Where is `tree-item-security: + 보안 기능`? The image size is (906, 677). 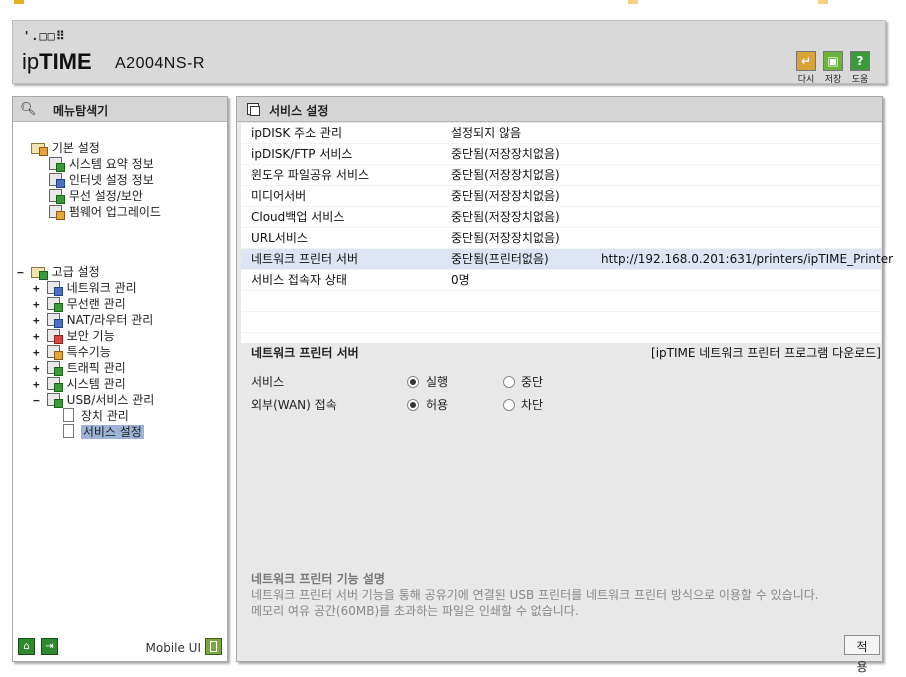 tree-item-security: + 보안 기능 is located at coordinates (74, 336).